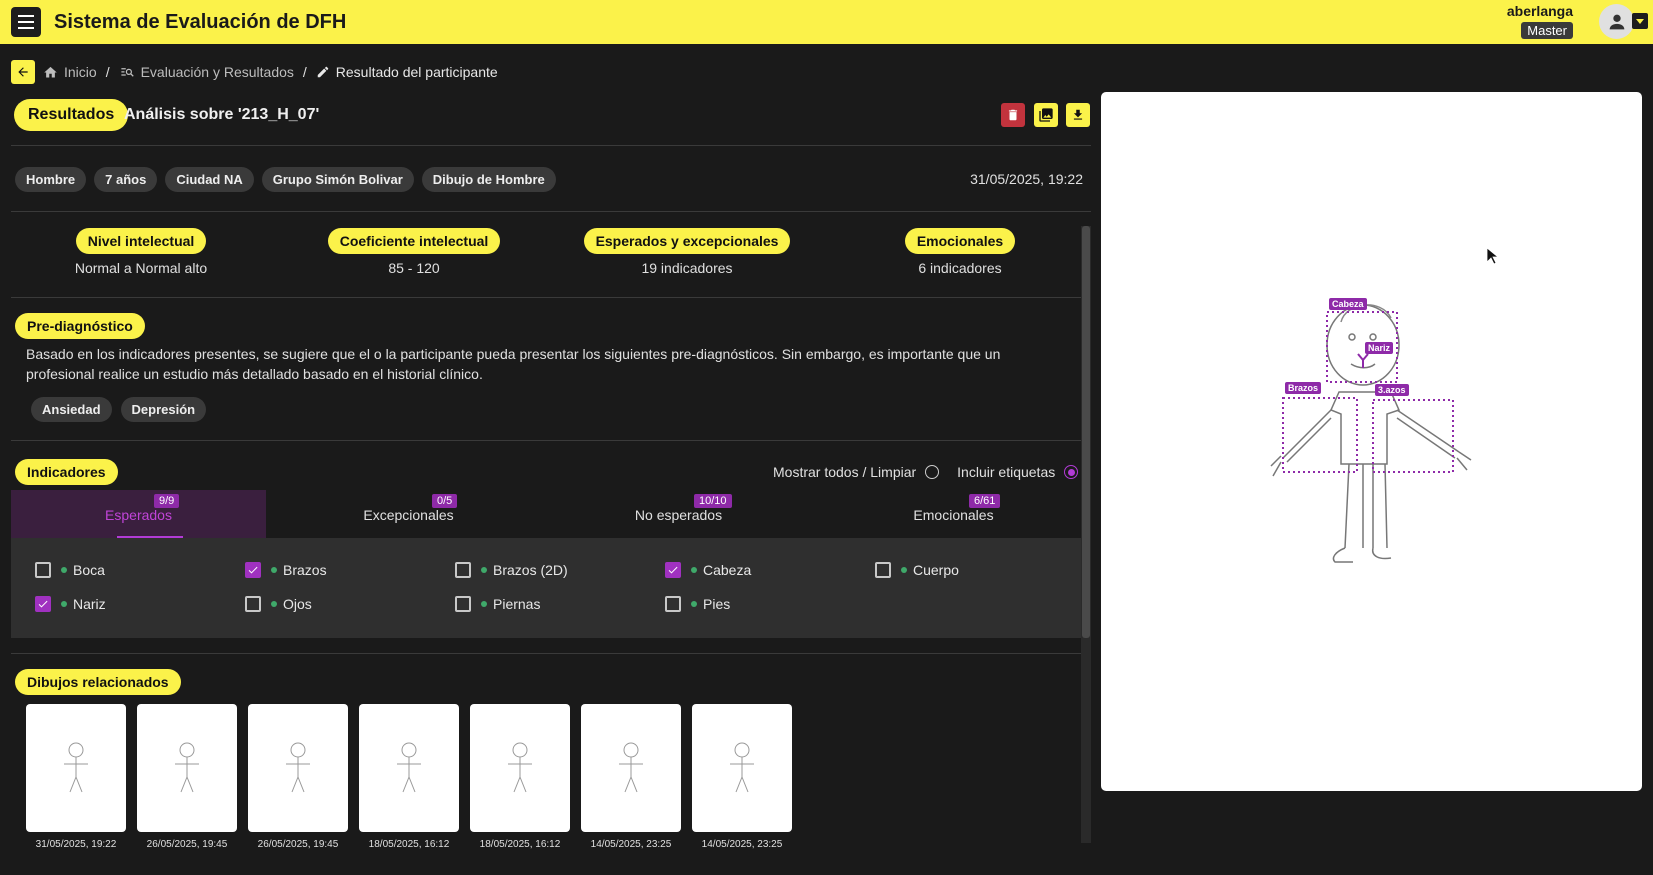 Image resolution: width=1653 pixels, height=875 pixels. Describe the element at coordinates (408, 514) in the screenshot. I see `tab-excepcionales: 0/5 Excepcionales` at that location.